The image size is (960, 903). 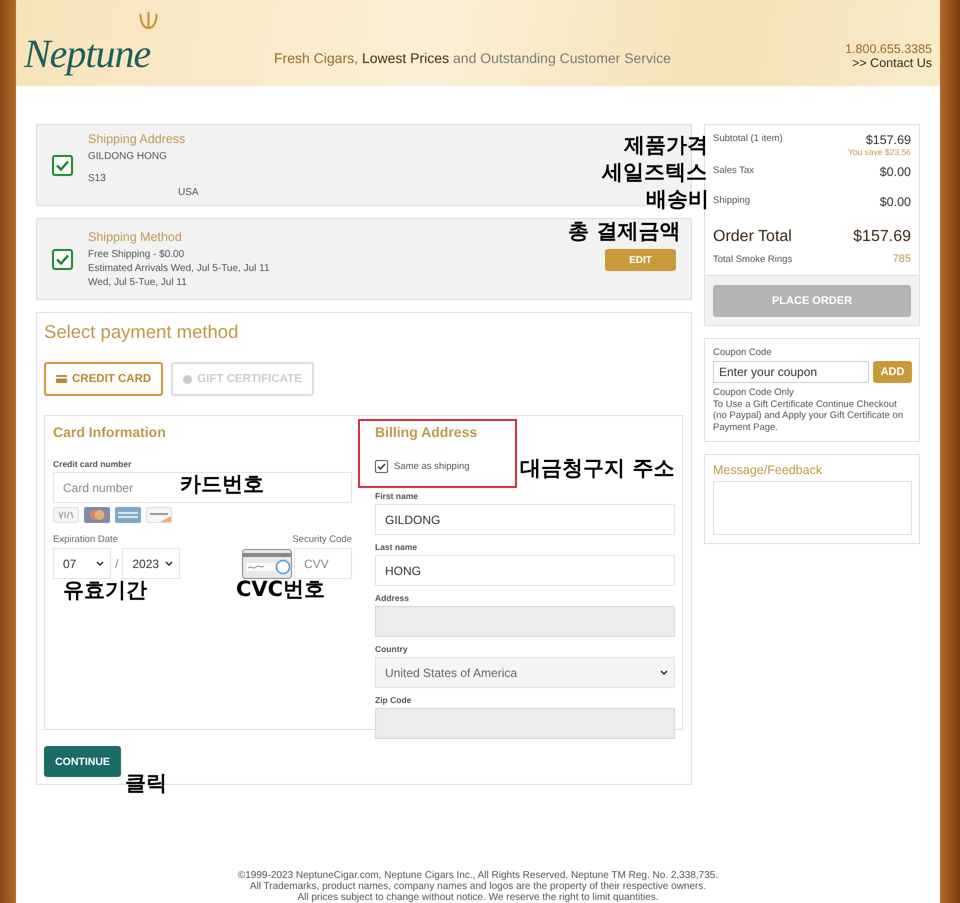 What do you see at coordinates (677, 199) in the screenshot?
I see `callout-text: 배송비` at bounding box center [677, 199].